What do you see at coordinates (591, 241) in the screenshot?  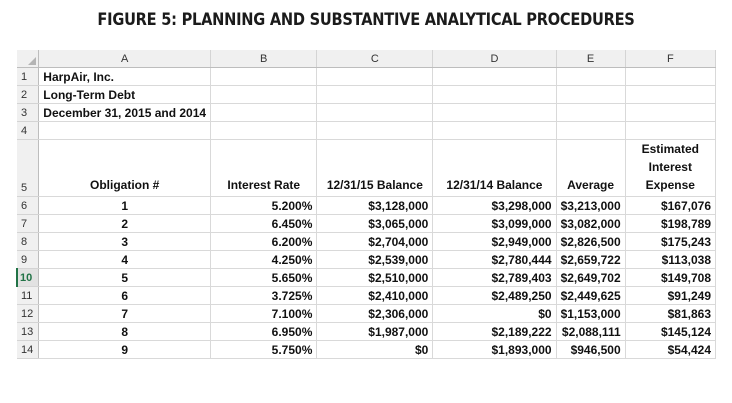 I see `average-cell: $2,826,500` at bounding box center [591, 241].